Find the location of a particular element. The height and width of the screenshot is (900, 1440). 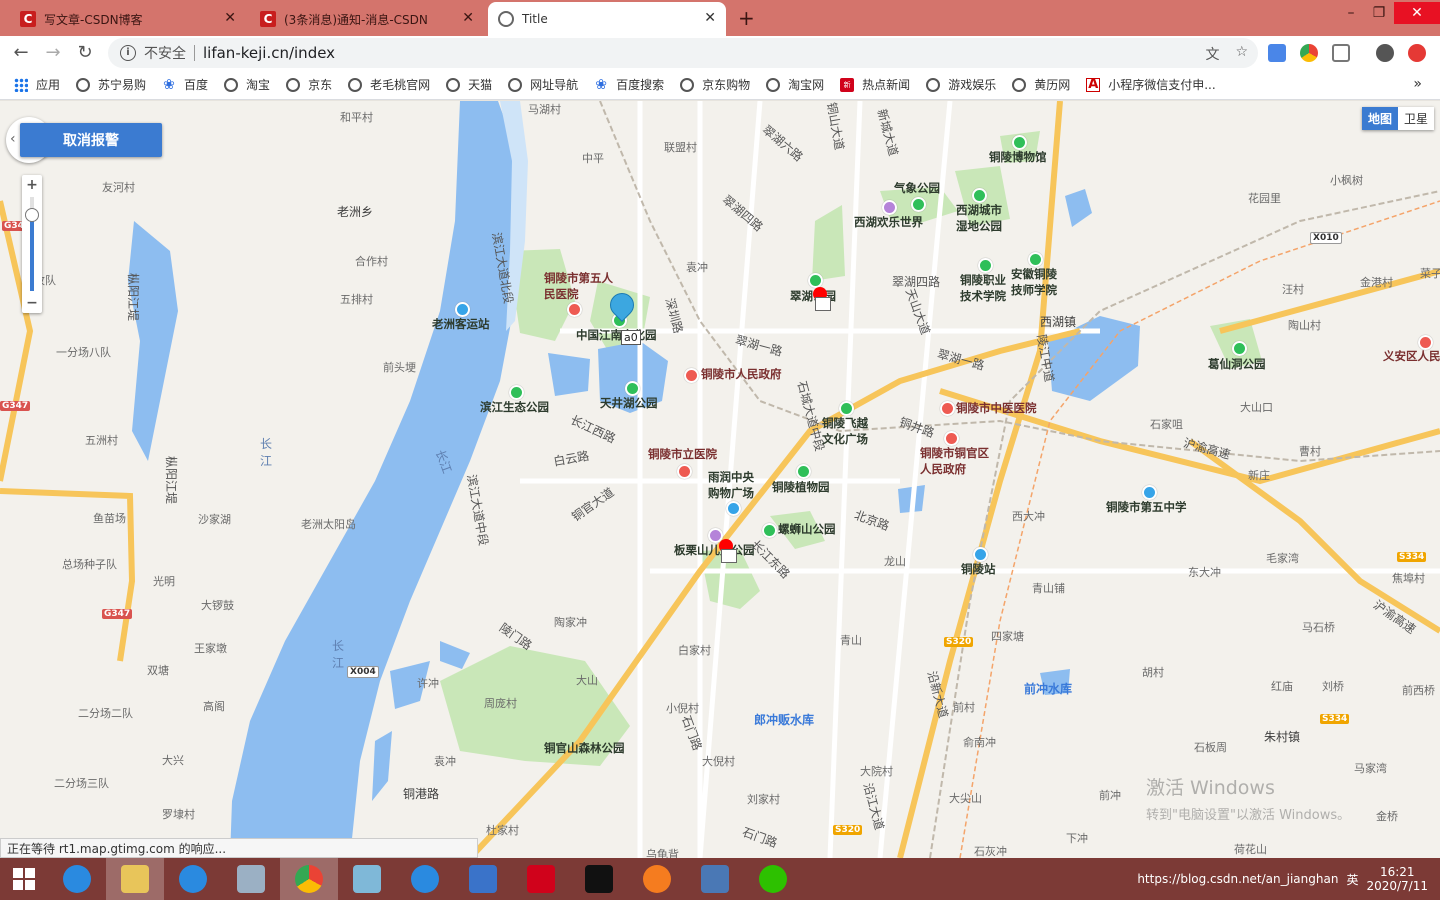

zoom-in-button: + is located at coordinates (32, 185).